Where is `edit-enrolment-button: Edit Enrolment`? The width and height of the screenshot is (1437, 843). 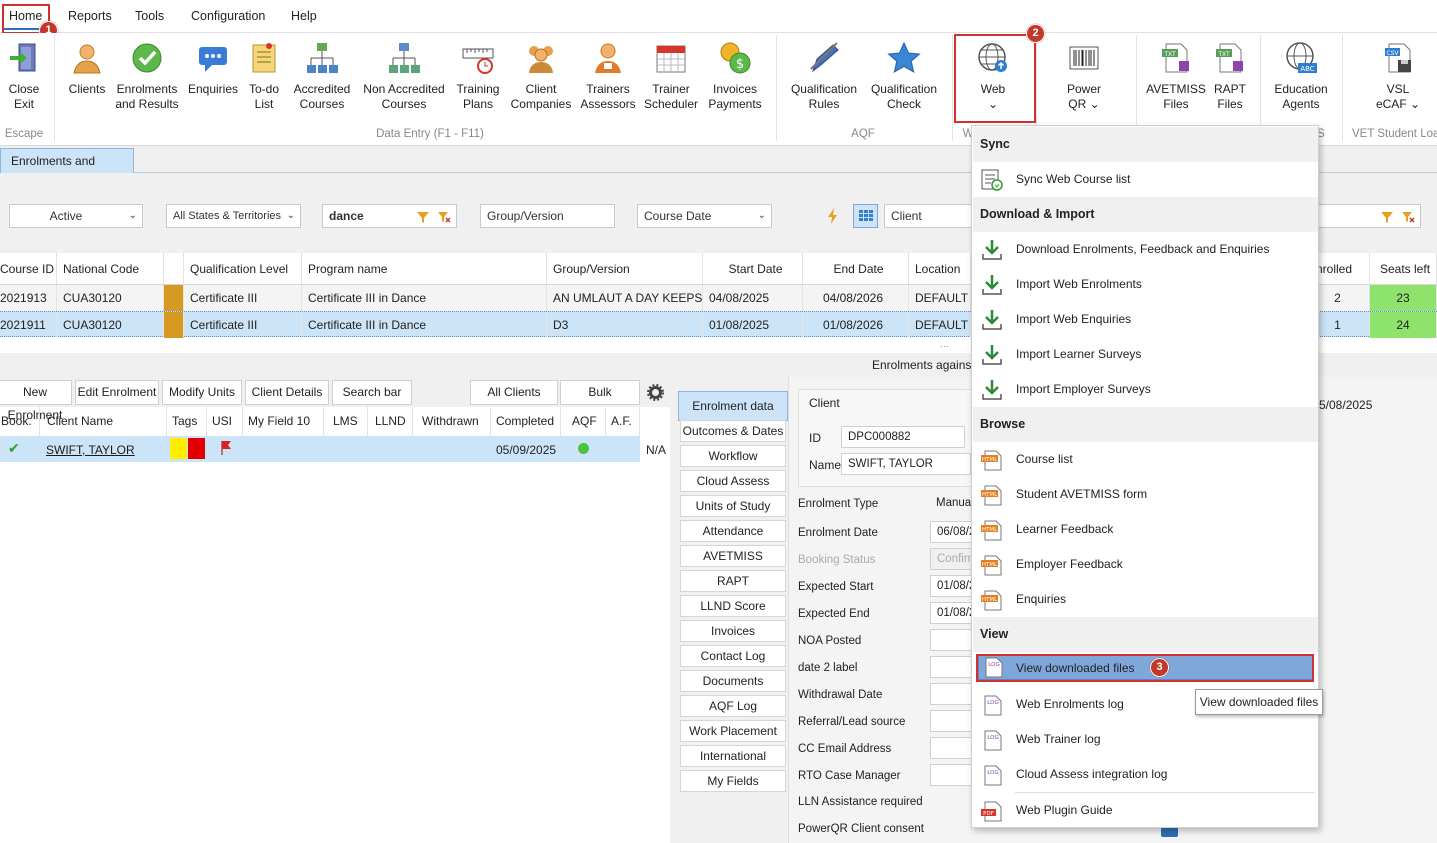 edit-enrolment-button: Edit Enrolment is located at coordinates (117, 392).